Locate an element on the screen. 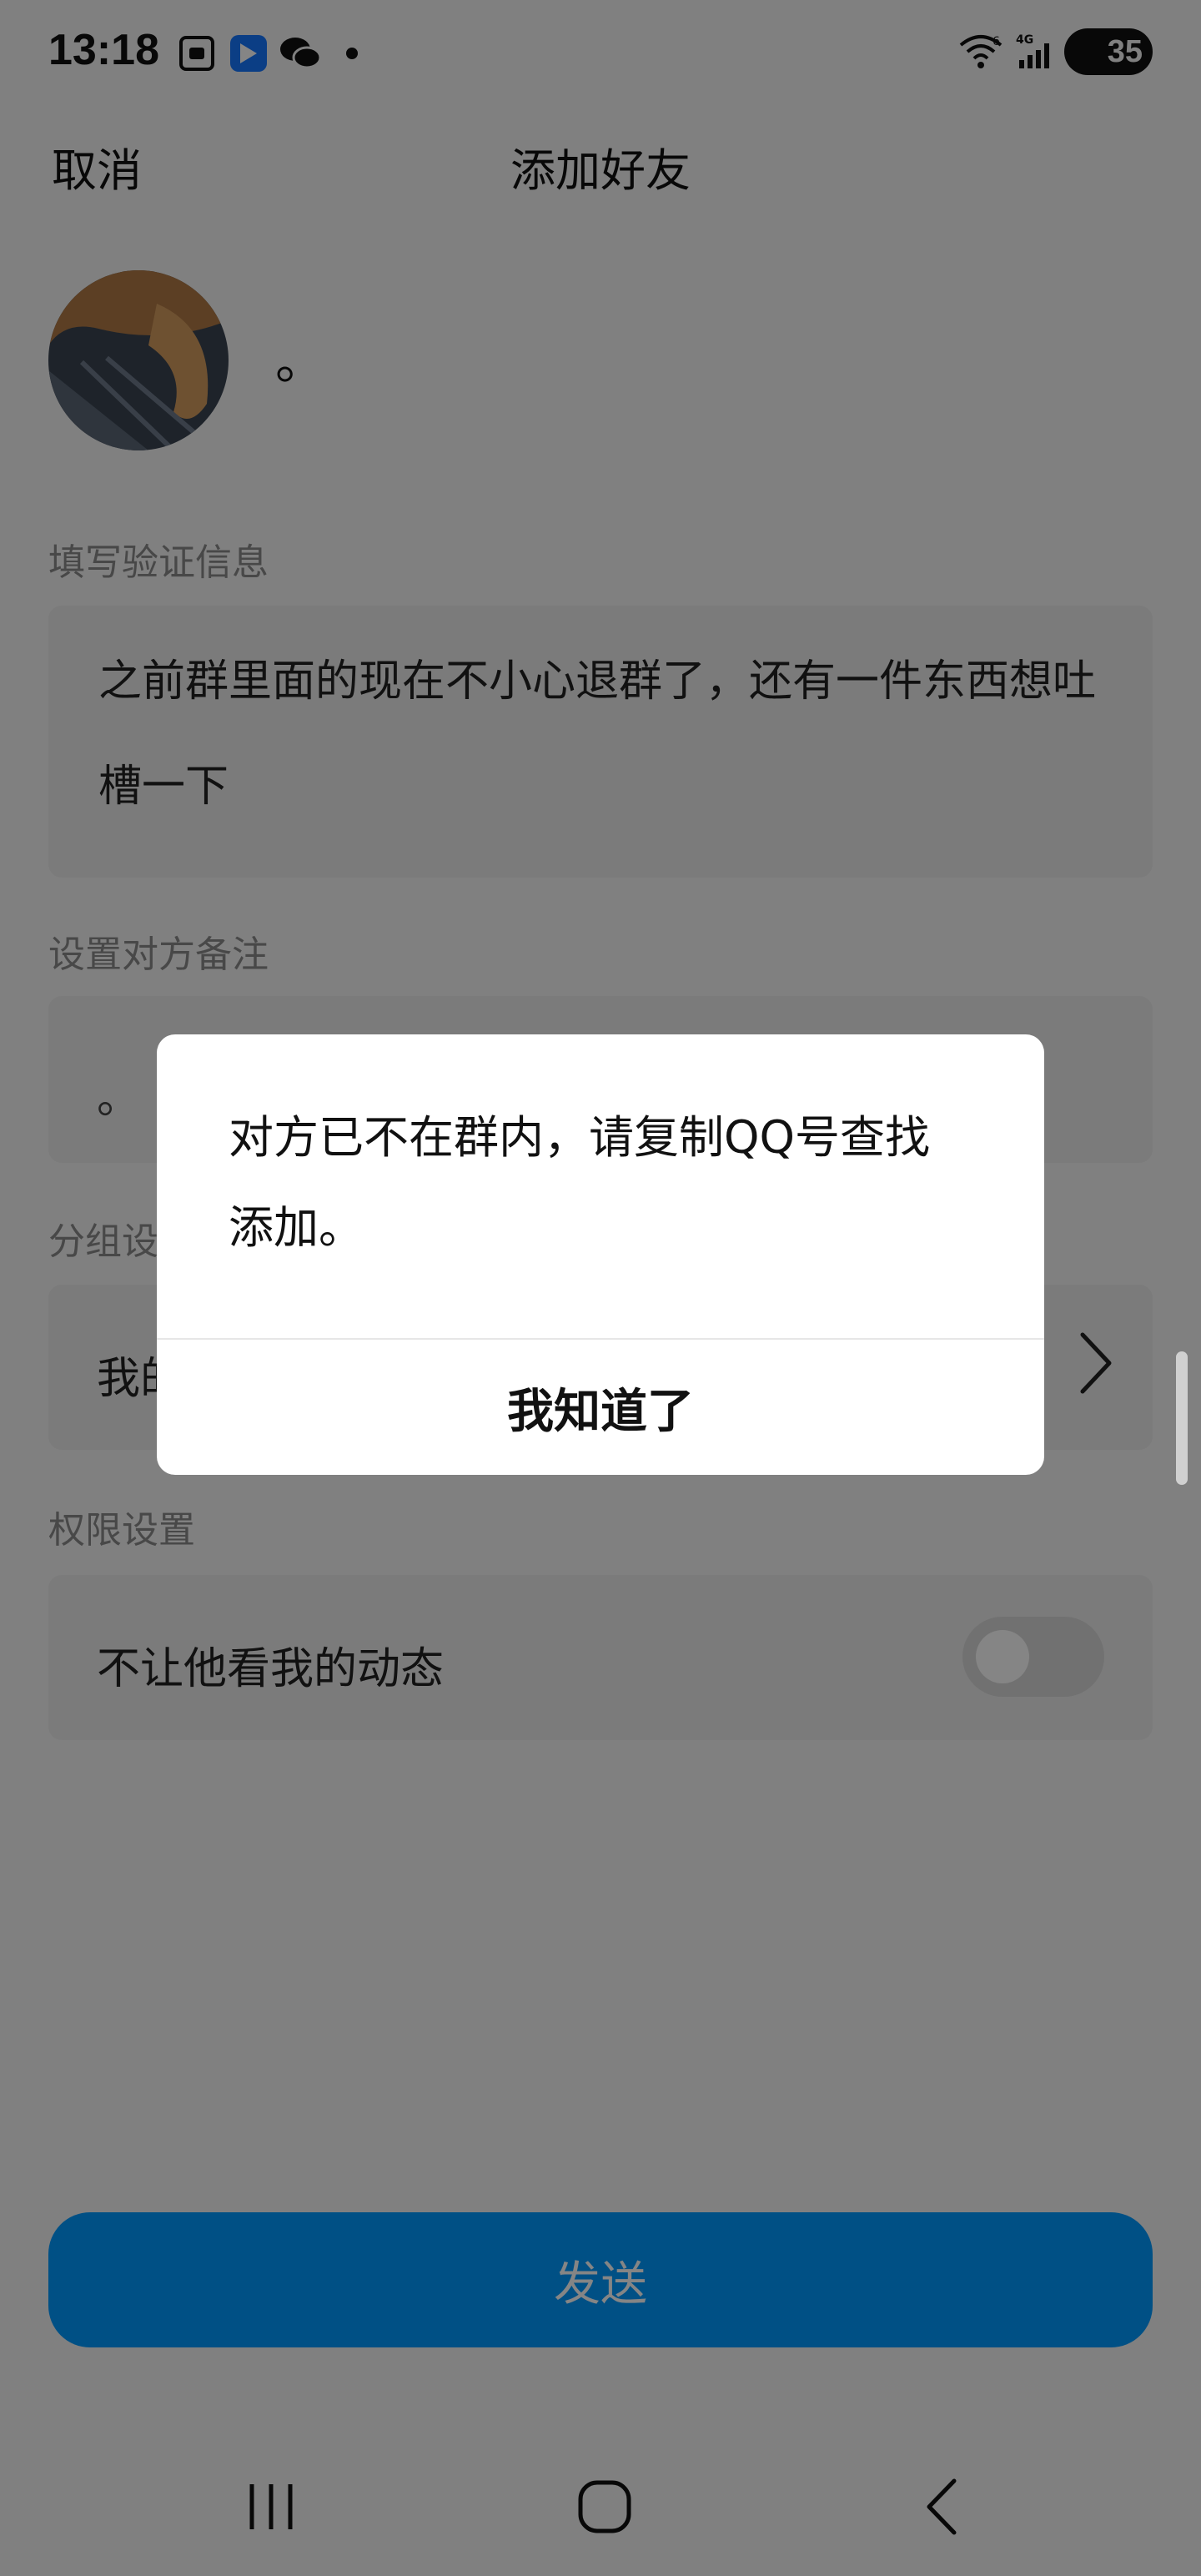 This screenshot has height=2576, width=1201. acknowledge-button: 我知道了 is located at coordinates (601, 1407).